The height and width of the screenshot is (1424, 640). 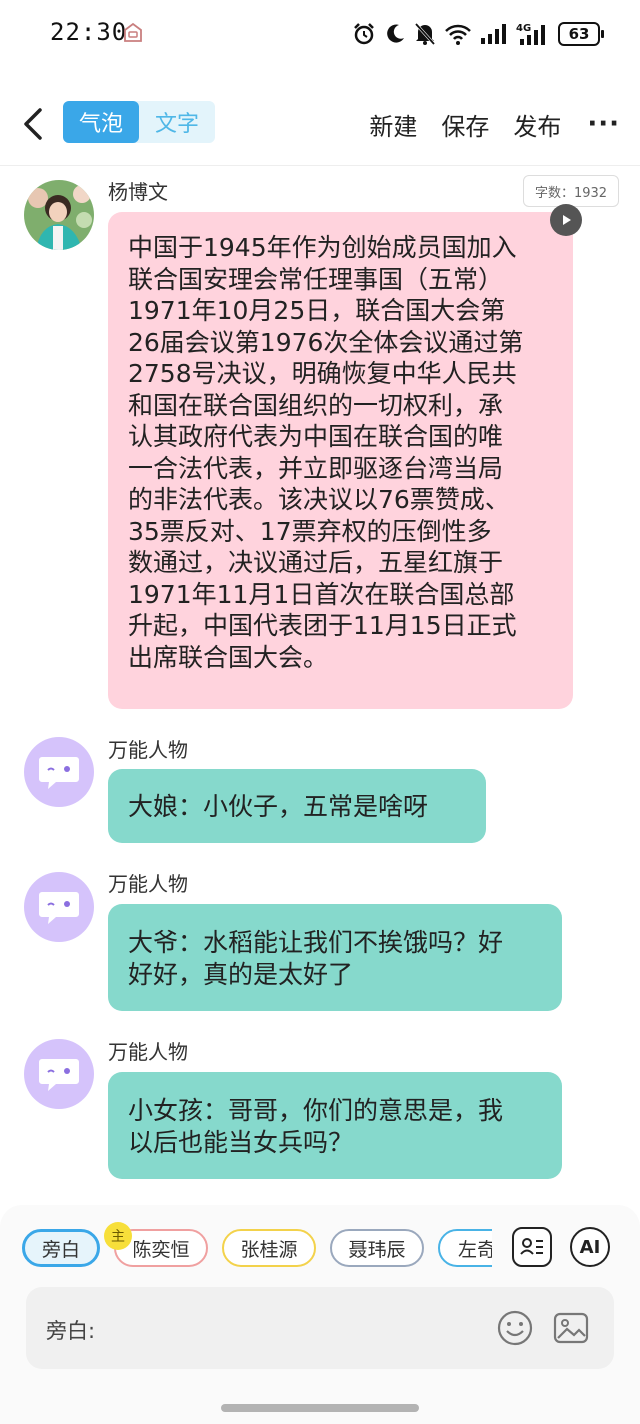 I want to click on play-button, so click(x=566, y=220).